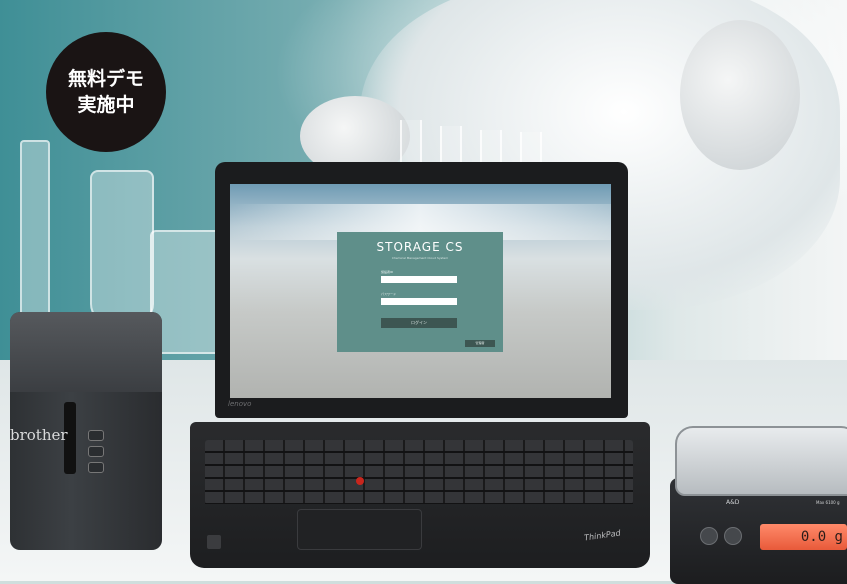 This screenshot has width=847, height=584. Describe the element at coordinates (360, 481) in the screenshot. I see `trackpoint` at that location.